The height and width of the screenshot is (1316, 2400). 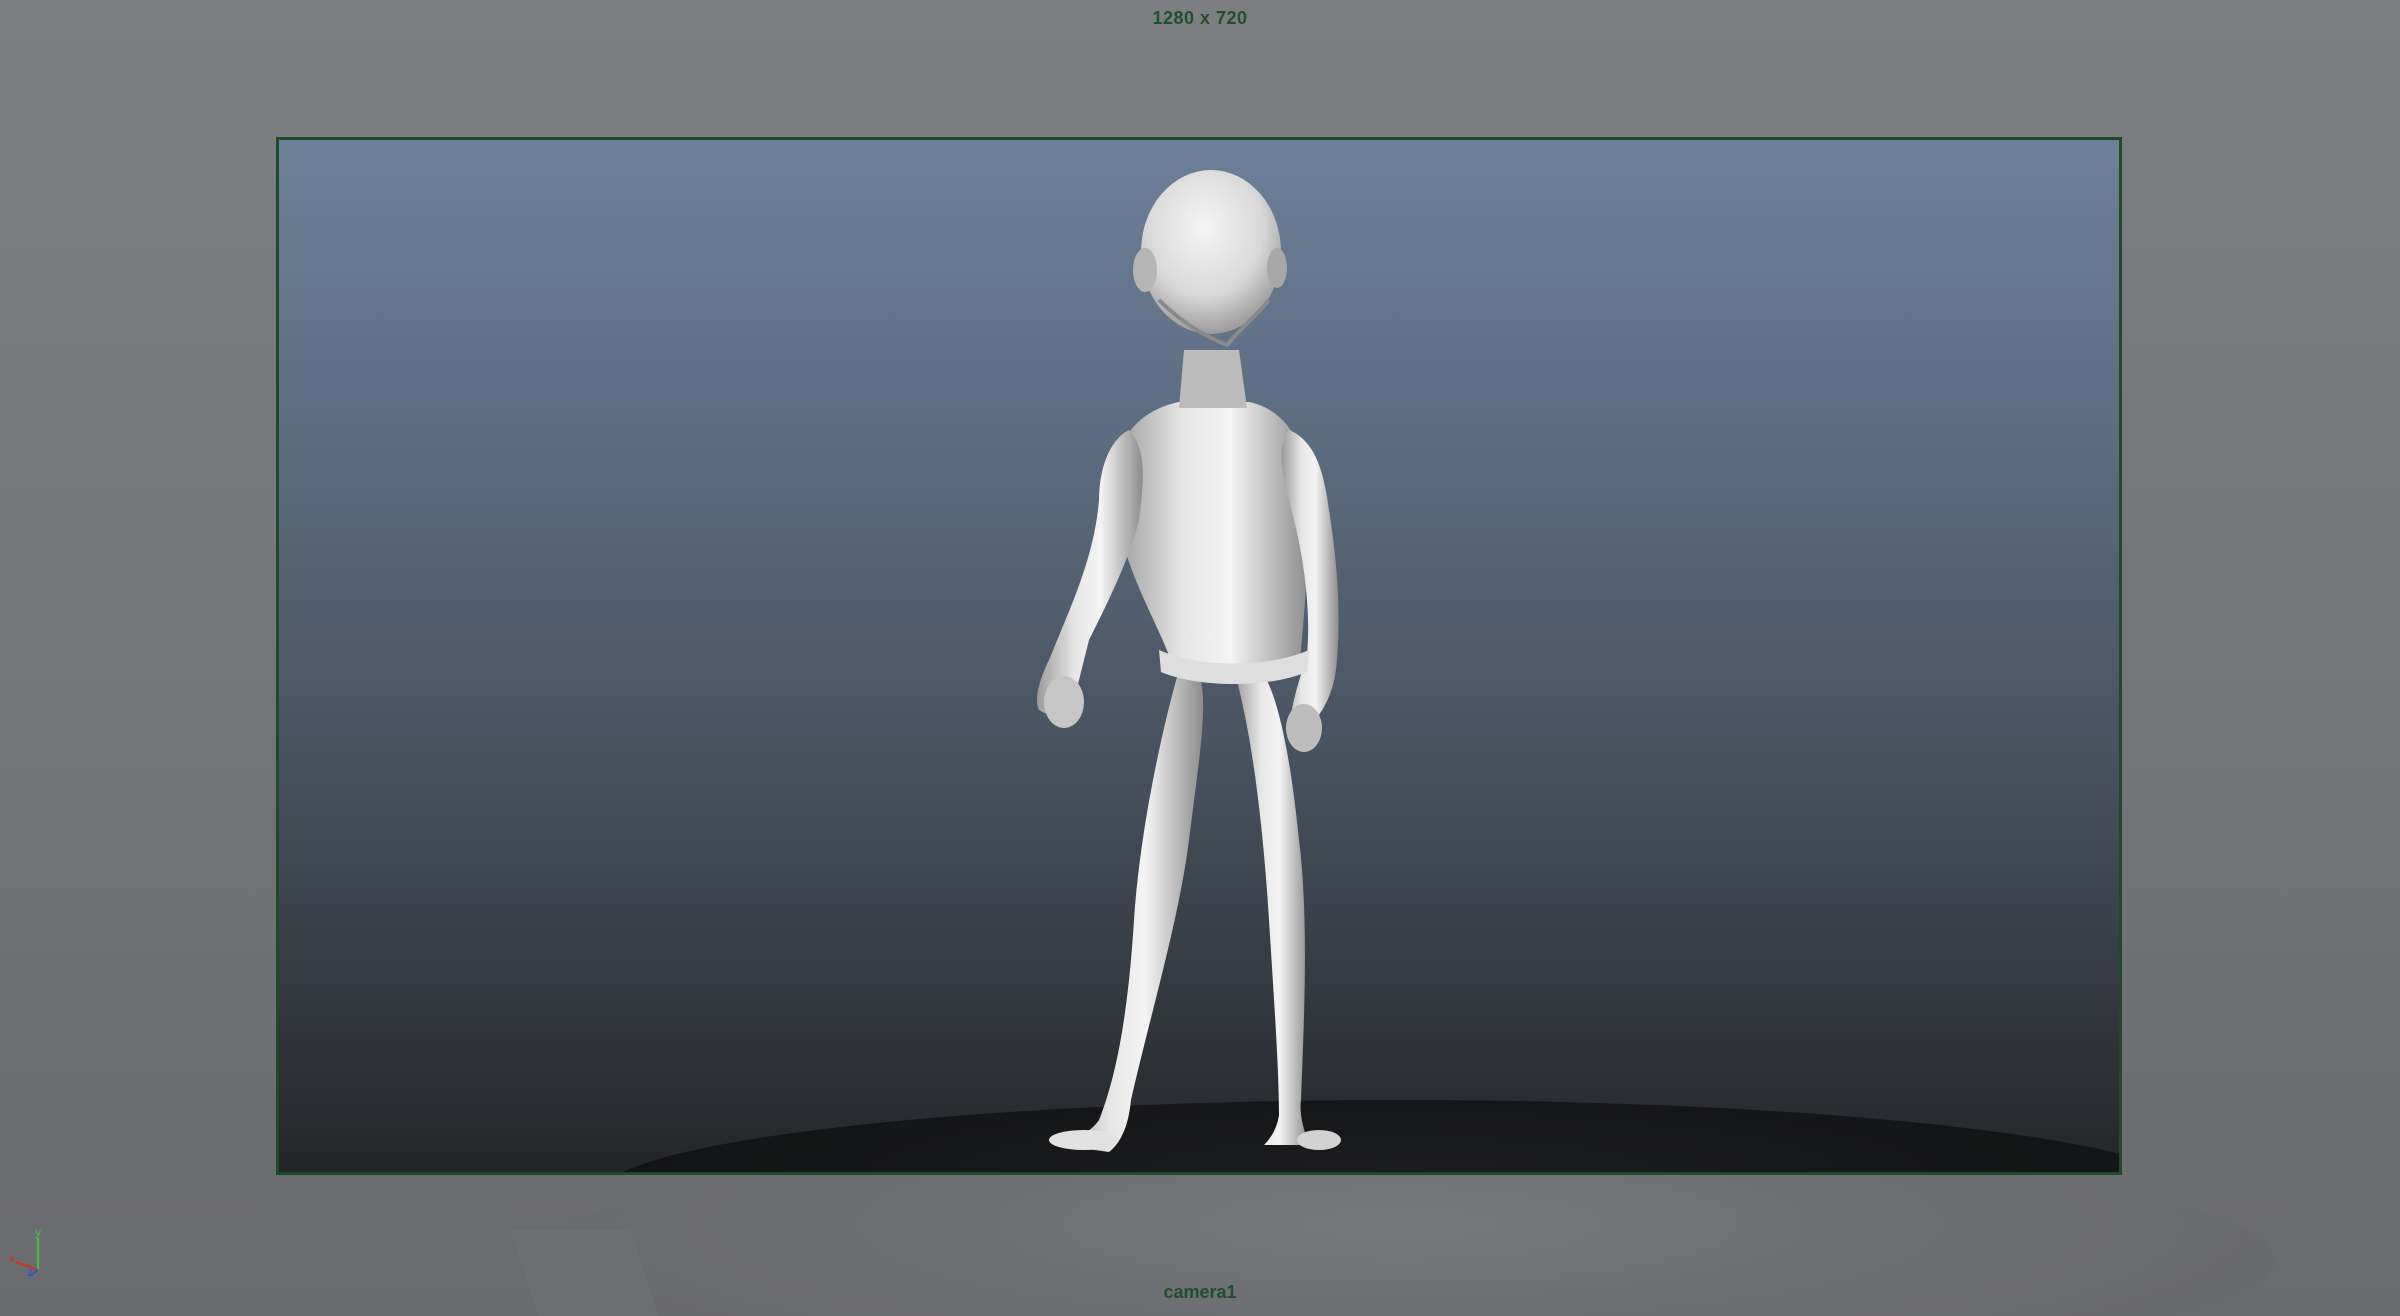 I want to click on neck, so click(x=1213, y=379).